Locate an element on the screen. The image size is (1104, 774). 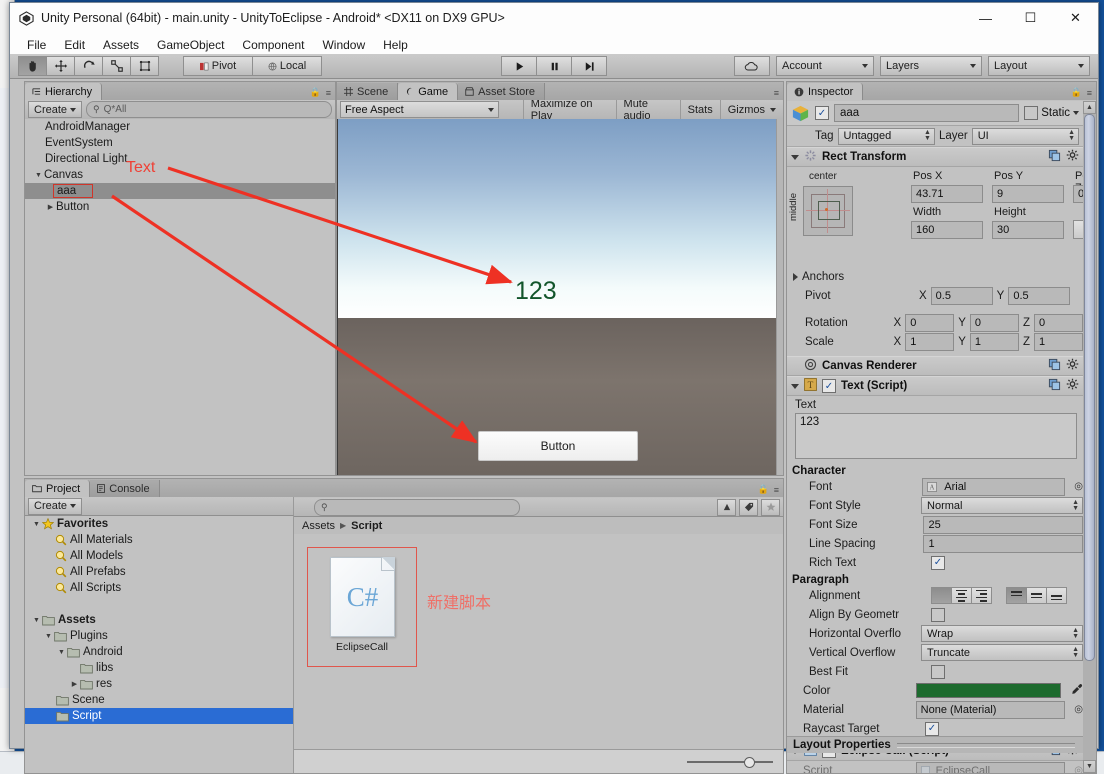
layout-properties-bar: Layout Properties is located at coordinates (935, 744).